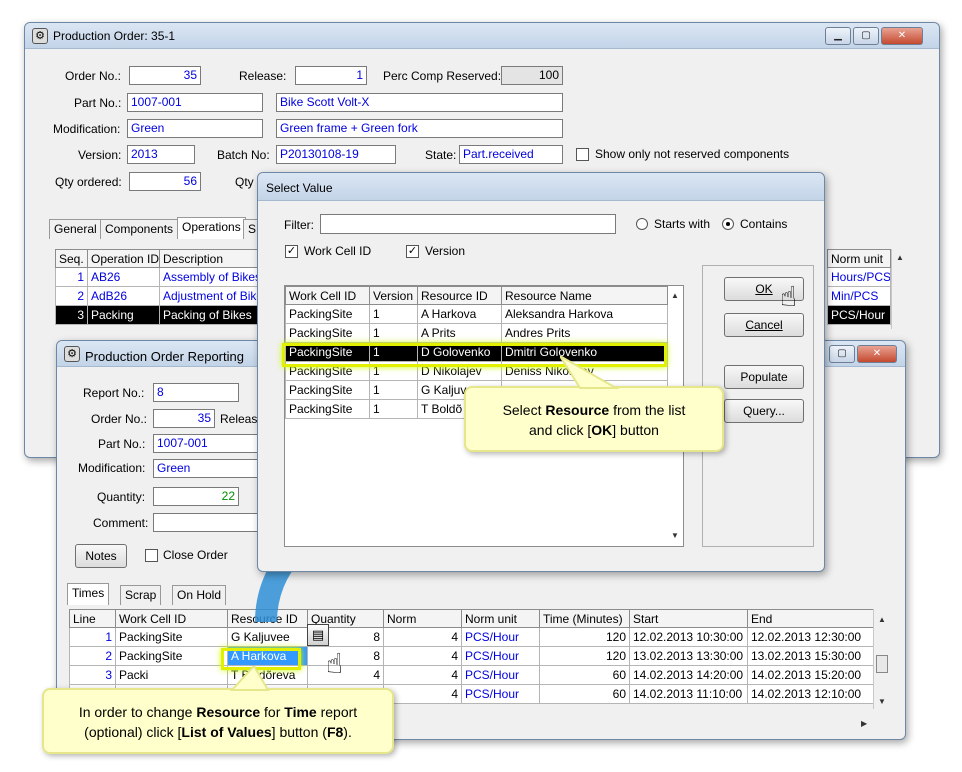 This screenshot has height=772, width=962. What do you see at coordinates (160, 277) in the screenshot?
I see `table-row: 1 AB26 Assembly of Bikes` at bounding box center [160, 277].